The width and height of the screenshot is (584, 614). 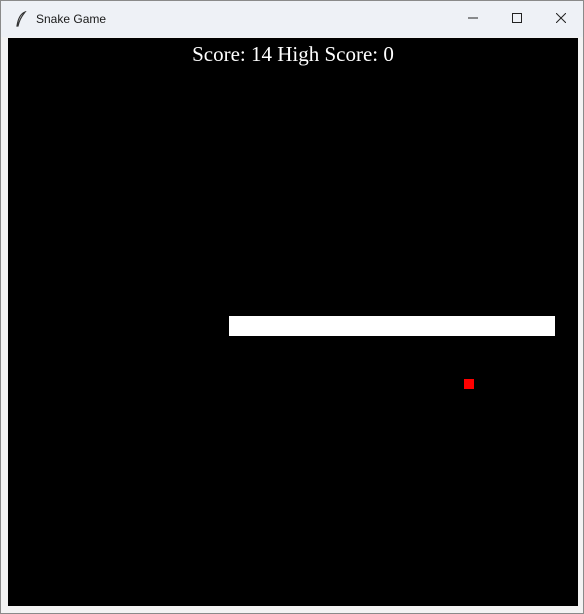 What do you see at coordinates (71, 19) in the screenshot?
I see `window-title: Snake Game` at bounding box center [71, 19].